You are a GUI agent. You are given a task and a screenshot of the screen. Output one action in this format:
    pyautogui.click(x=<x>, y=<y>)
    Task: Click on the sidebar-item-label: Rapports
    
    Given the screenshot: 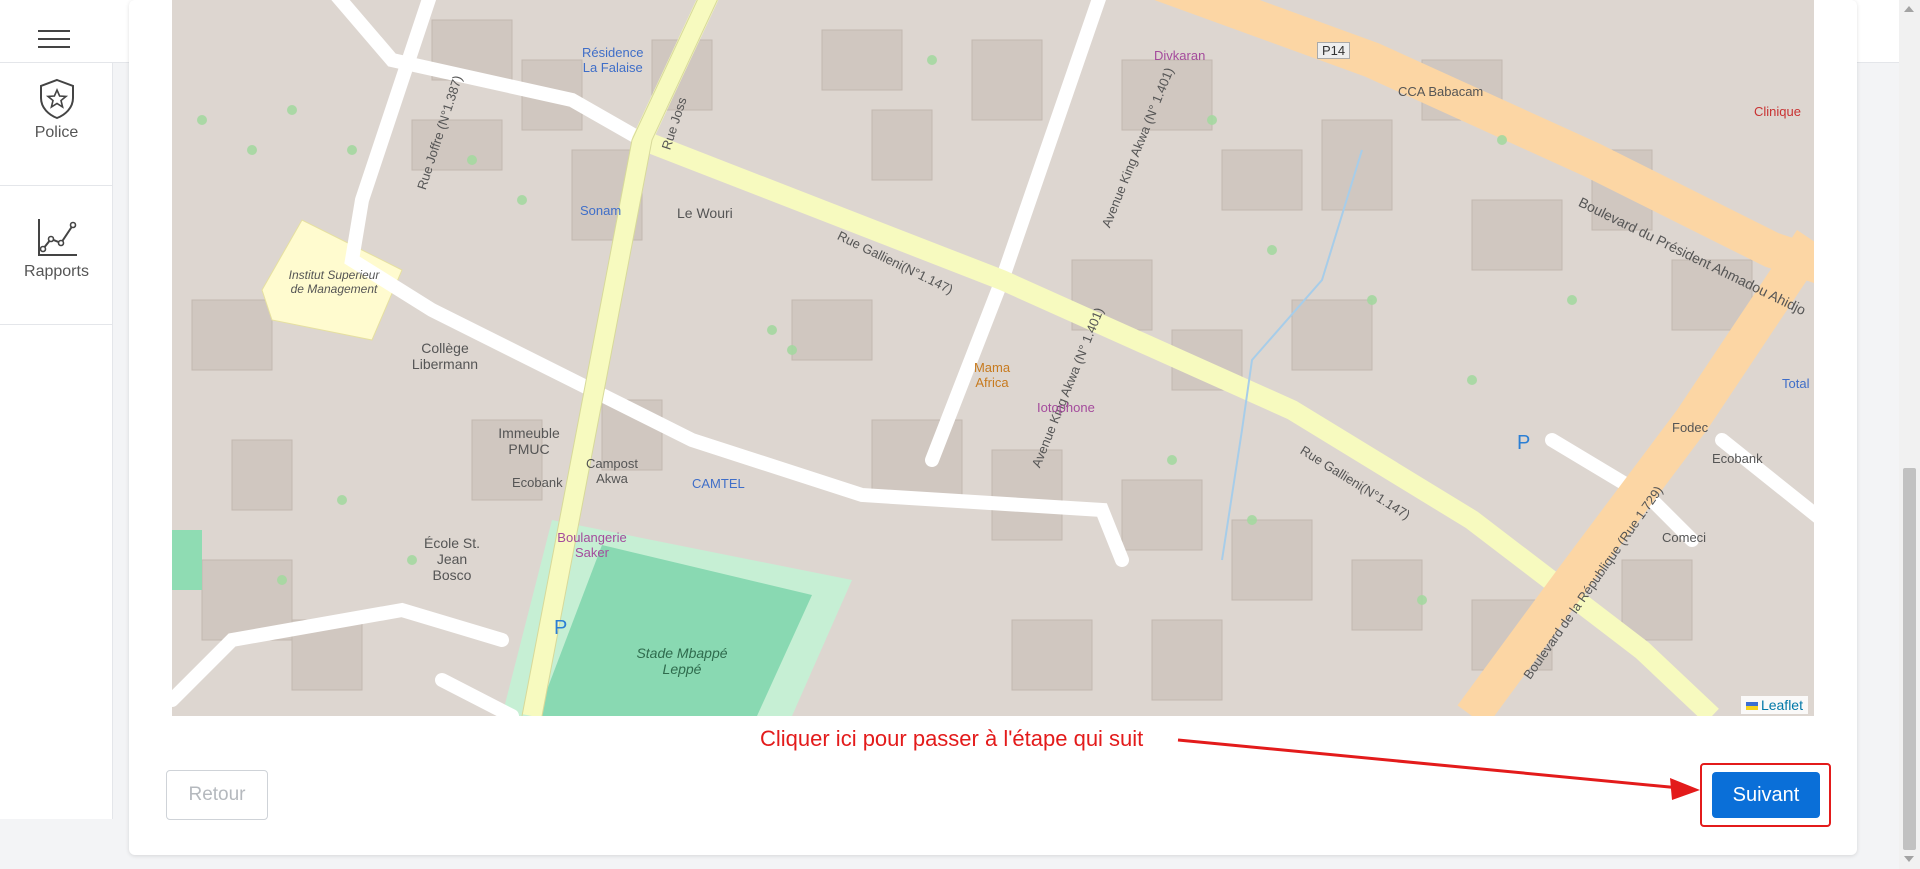 What is the action you would take?
    pyautogui.click(x=56, y=271)
    